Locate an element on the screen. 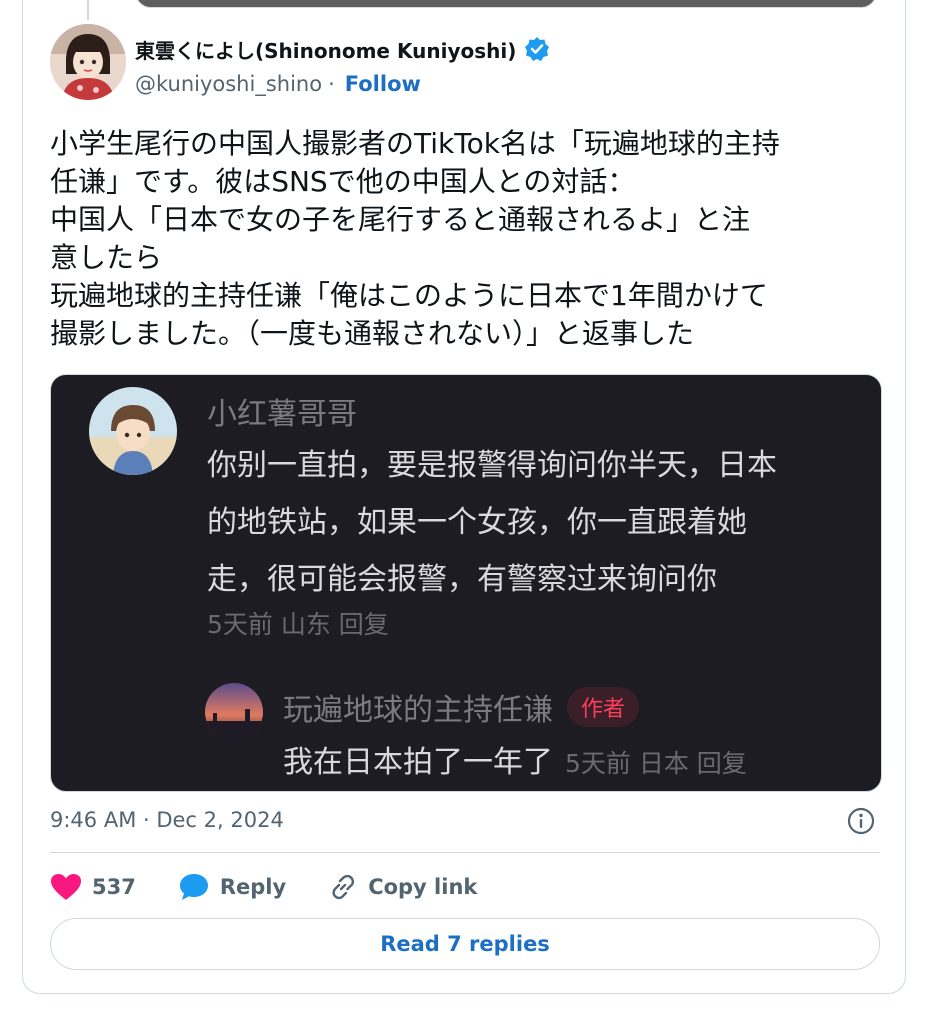 This screenshot has width=928, height=1024. like-count: 537 is located at coordinates (114, 887).